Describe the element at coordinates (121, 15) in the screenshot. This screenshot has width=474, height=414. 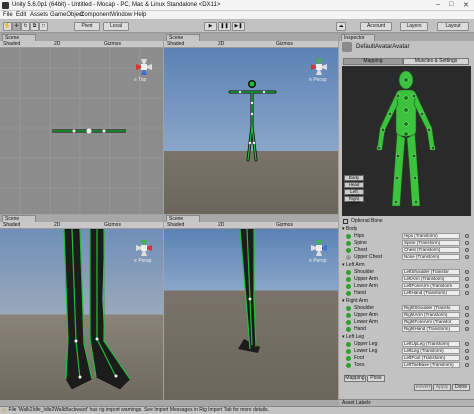
I see `menu-window: Window` at that location.